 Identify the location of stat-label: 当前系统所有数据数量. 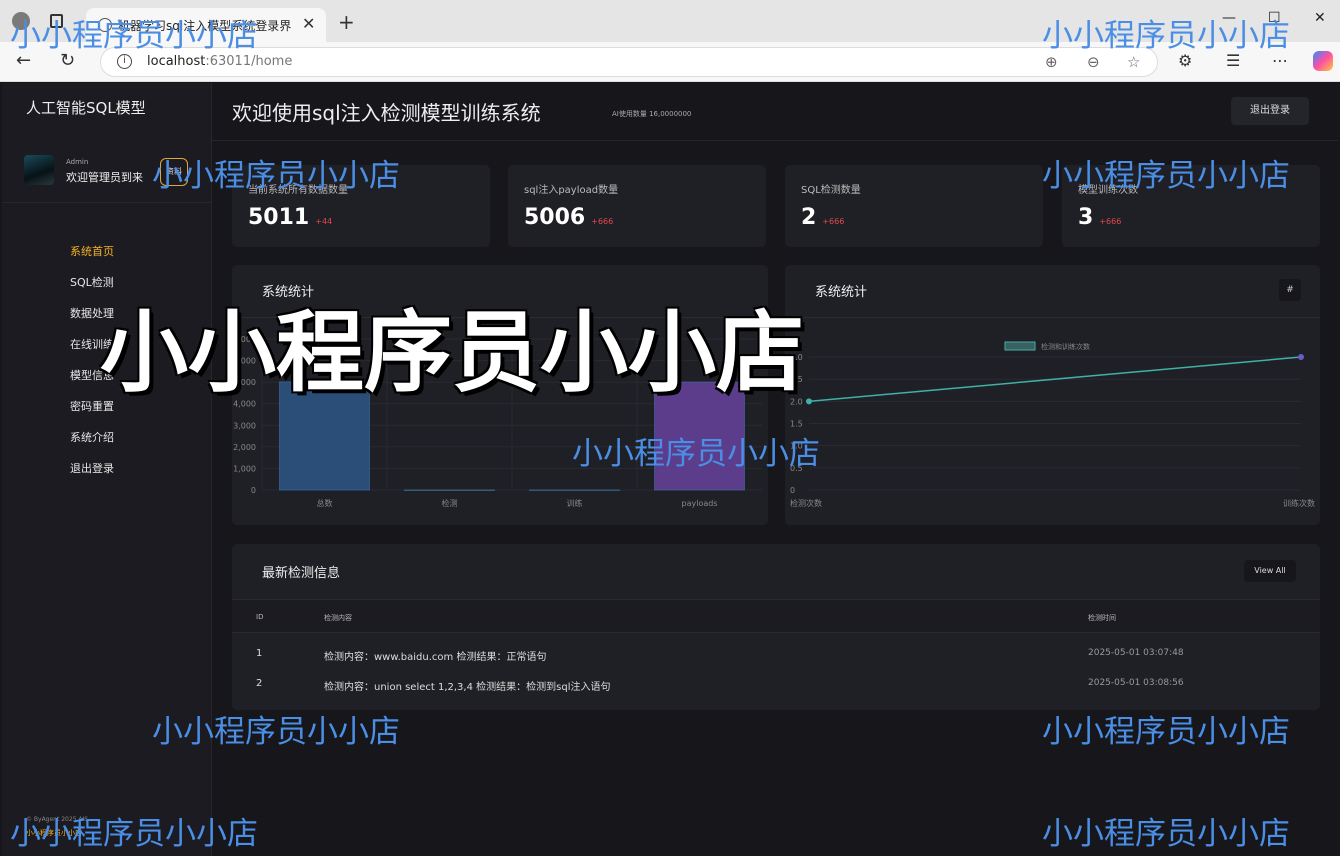
(298, 190).